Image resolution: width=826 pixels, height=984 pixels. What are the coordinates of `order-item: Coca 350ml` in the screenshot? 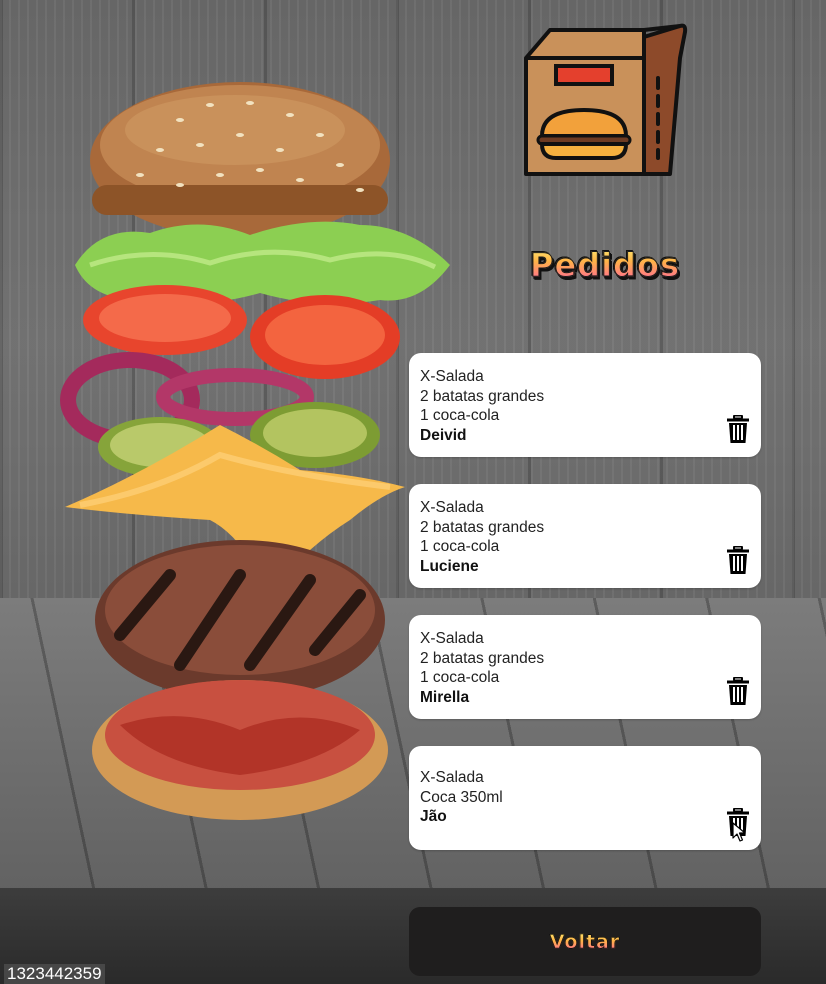 It's located at (461, 797).